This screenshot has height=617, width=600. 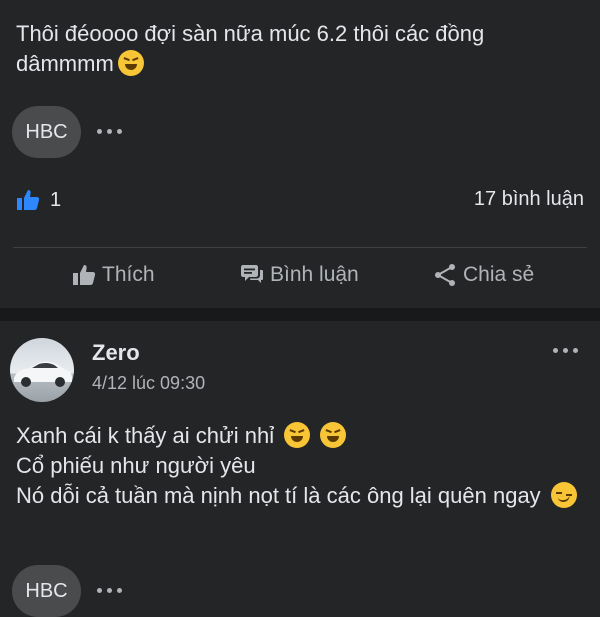 What do you see at coordinates (445, 275) in the screenshot?
I see `share-icon` at bounding box center [445, 275].